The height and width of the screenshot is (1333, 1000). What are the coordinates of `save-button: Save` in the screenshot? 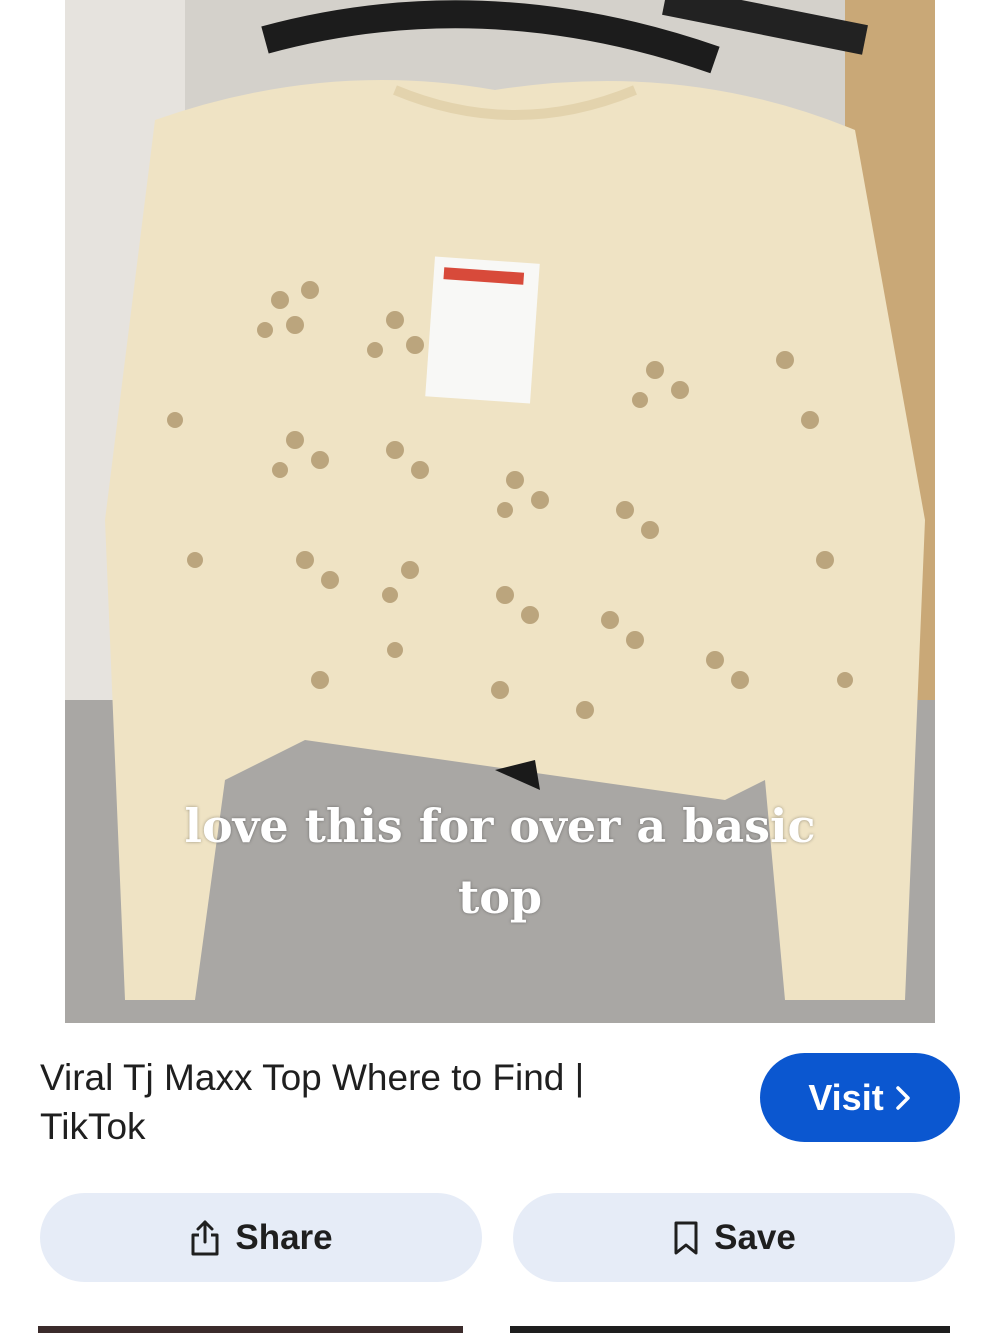 It's located at (734, 1237).